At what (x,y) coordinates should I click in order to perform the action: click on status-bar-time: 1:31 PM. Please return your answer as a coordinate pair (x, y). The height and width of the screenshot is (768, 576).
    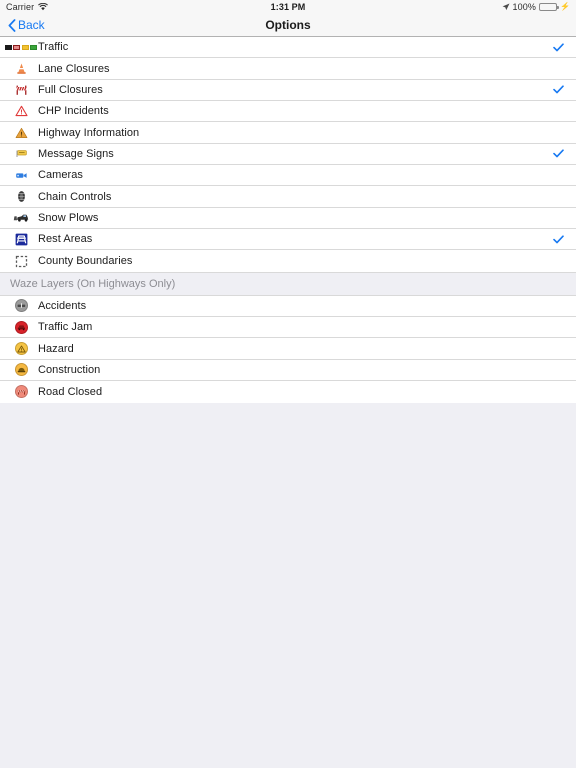
    Looking at the image, I should click on (288, 7).